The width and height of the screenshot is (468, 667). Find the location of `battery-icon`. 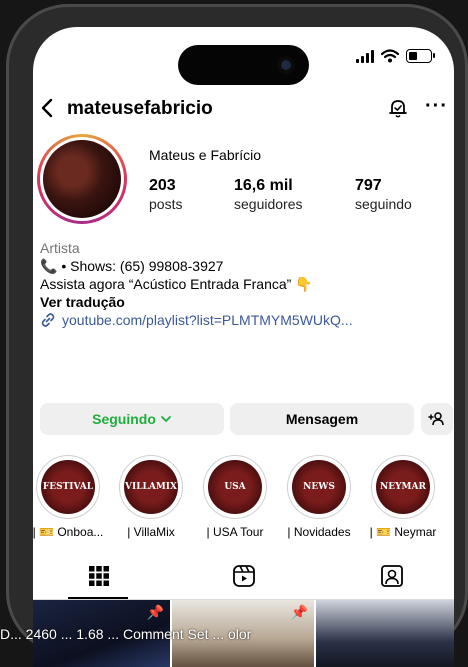

battery-icon is located at coordinates (420, 56).